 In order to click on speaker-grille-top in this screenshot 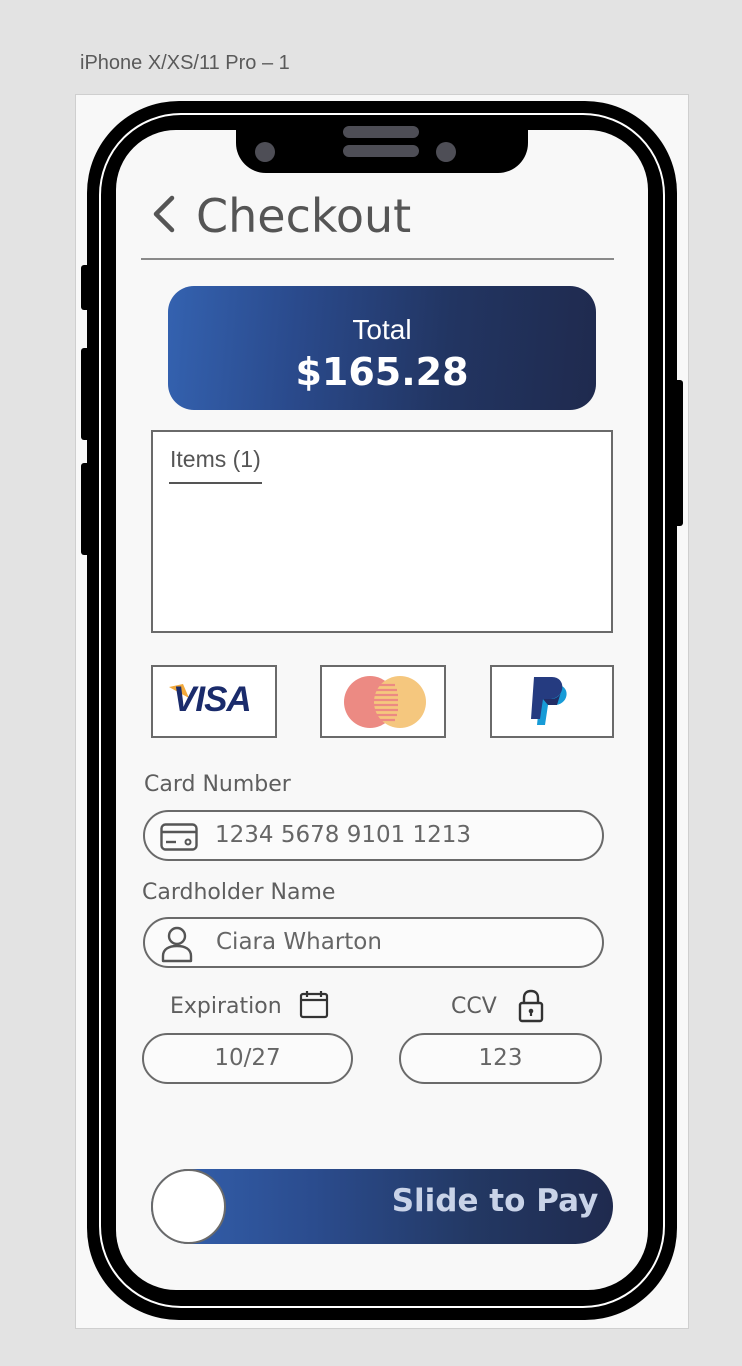, I will do `click(381, 132)`.